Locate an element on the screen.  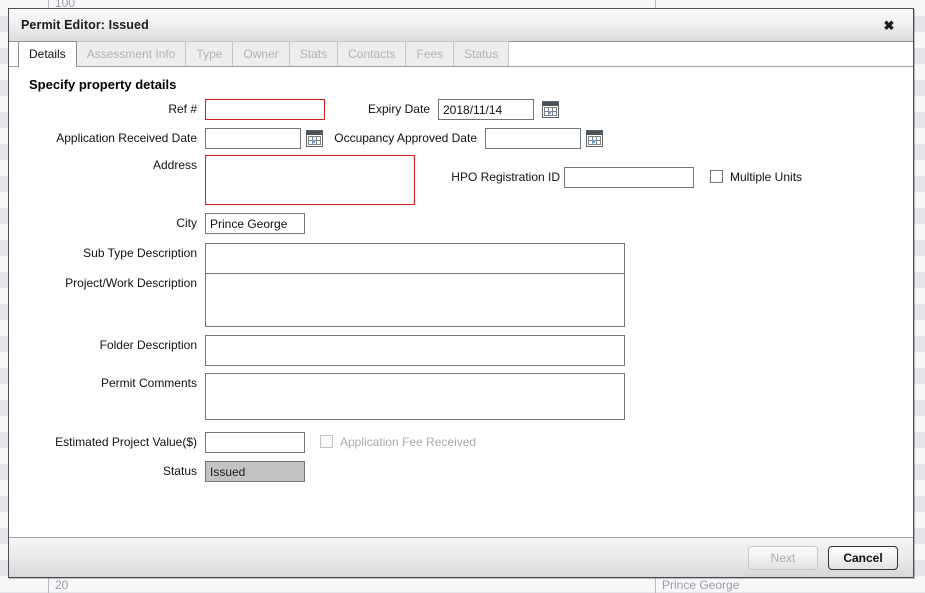
label-occupancy-approved-date: Occupancy Approved Date is located at coordinates (405, 138).